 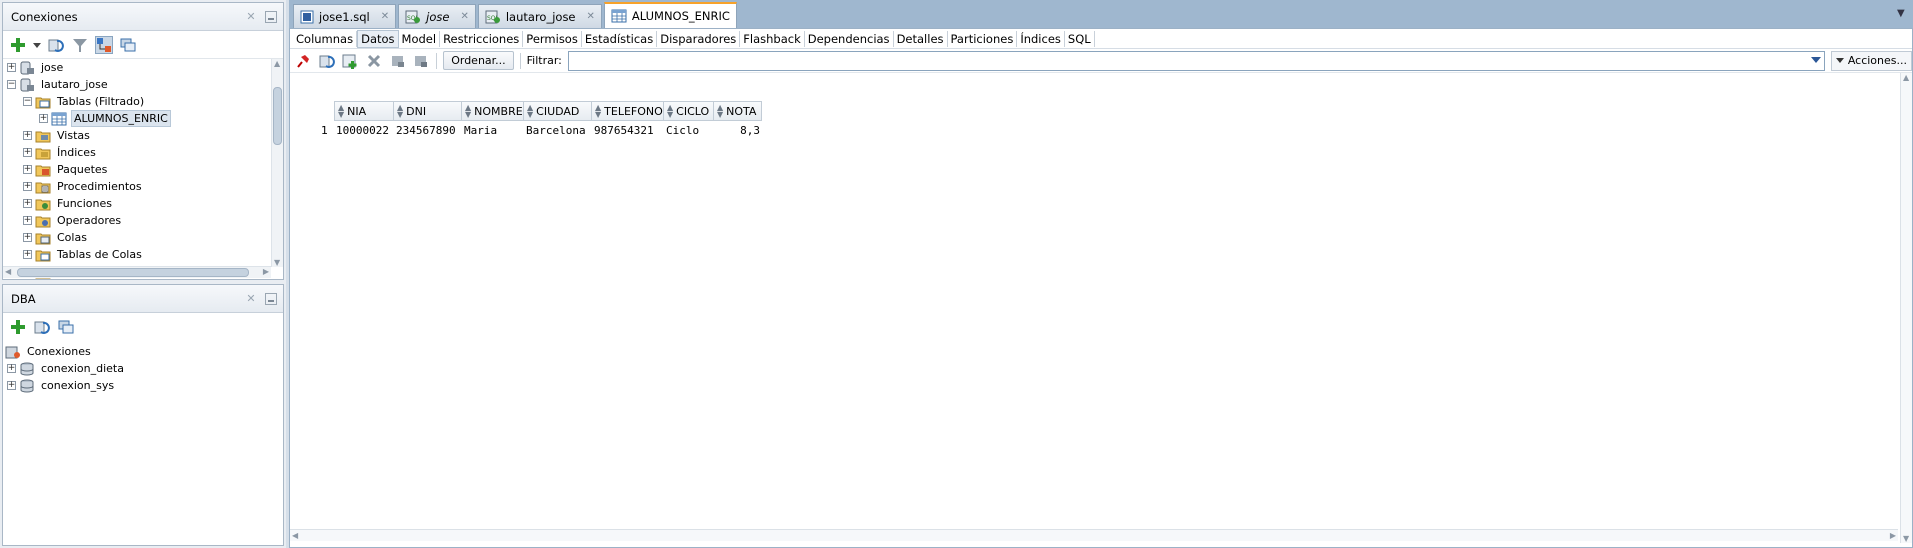 I want to click on column-header: ▲ ▼ CICLO, so click(x=689, y=111).